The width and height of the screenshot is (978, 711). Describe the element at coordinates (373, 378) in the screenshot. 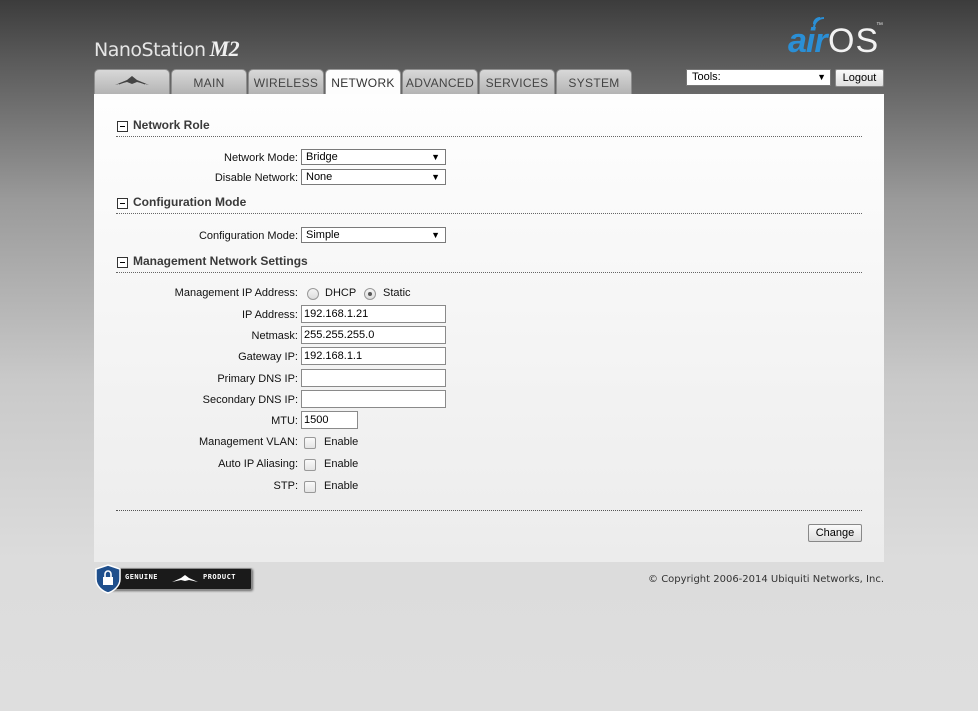

I see `primary-dns-field` at that location.